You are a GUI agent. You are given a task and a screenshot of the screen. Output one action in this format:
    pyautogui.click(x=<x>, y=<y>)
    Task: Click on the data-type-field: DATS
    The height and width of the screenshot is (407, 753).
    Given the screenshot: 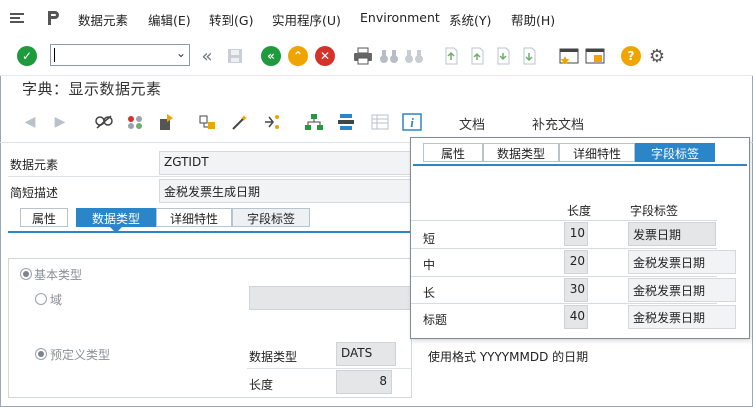 What is the action you would take?
    pyautogui.click(x=366, y=354)
    